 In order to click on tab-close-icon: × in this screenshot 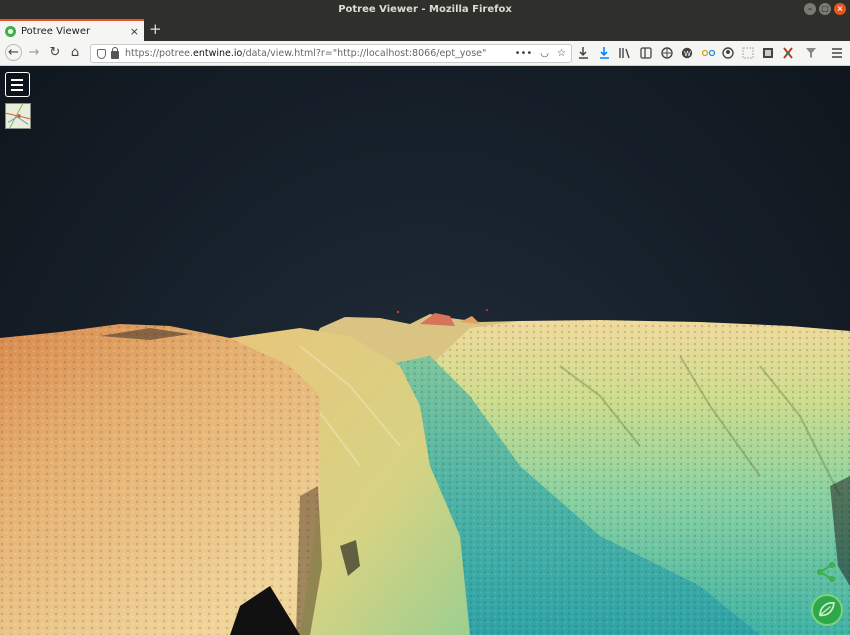, I will do `click(134, 31)`.